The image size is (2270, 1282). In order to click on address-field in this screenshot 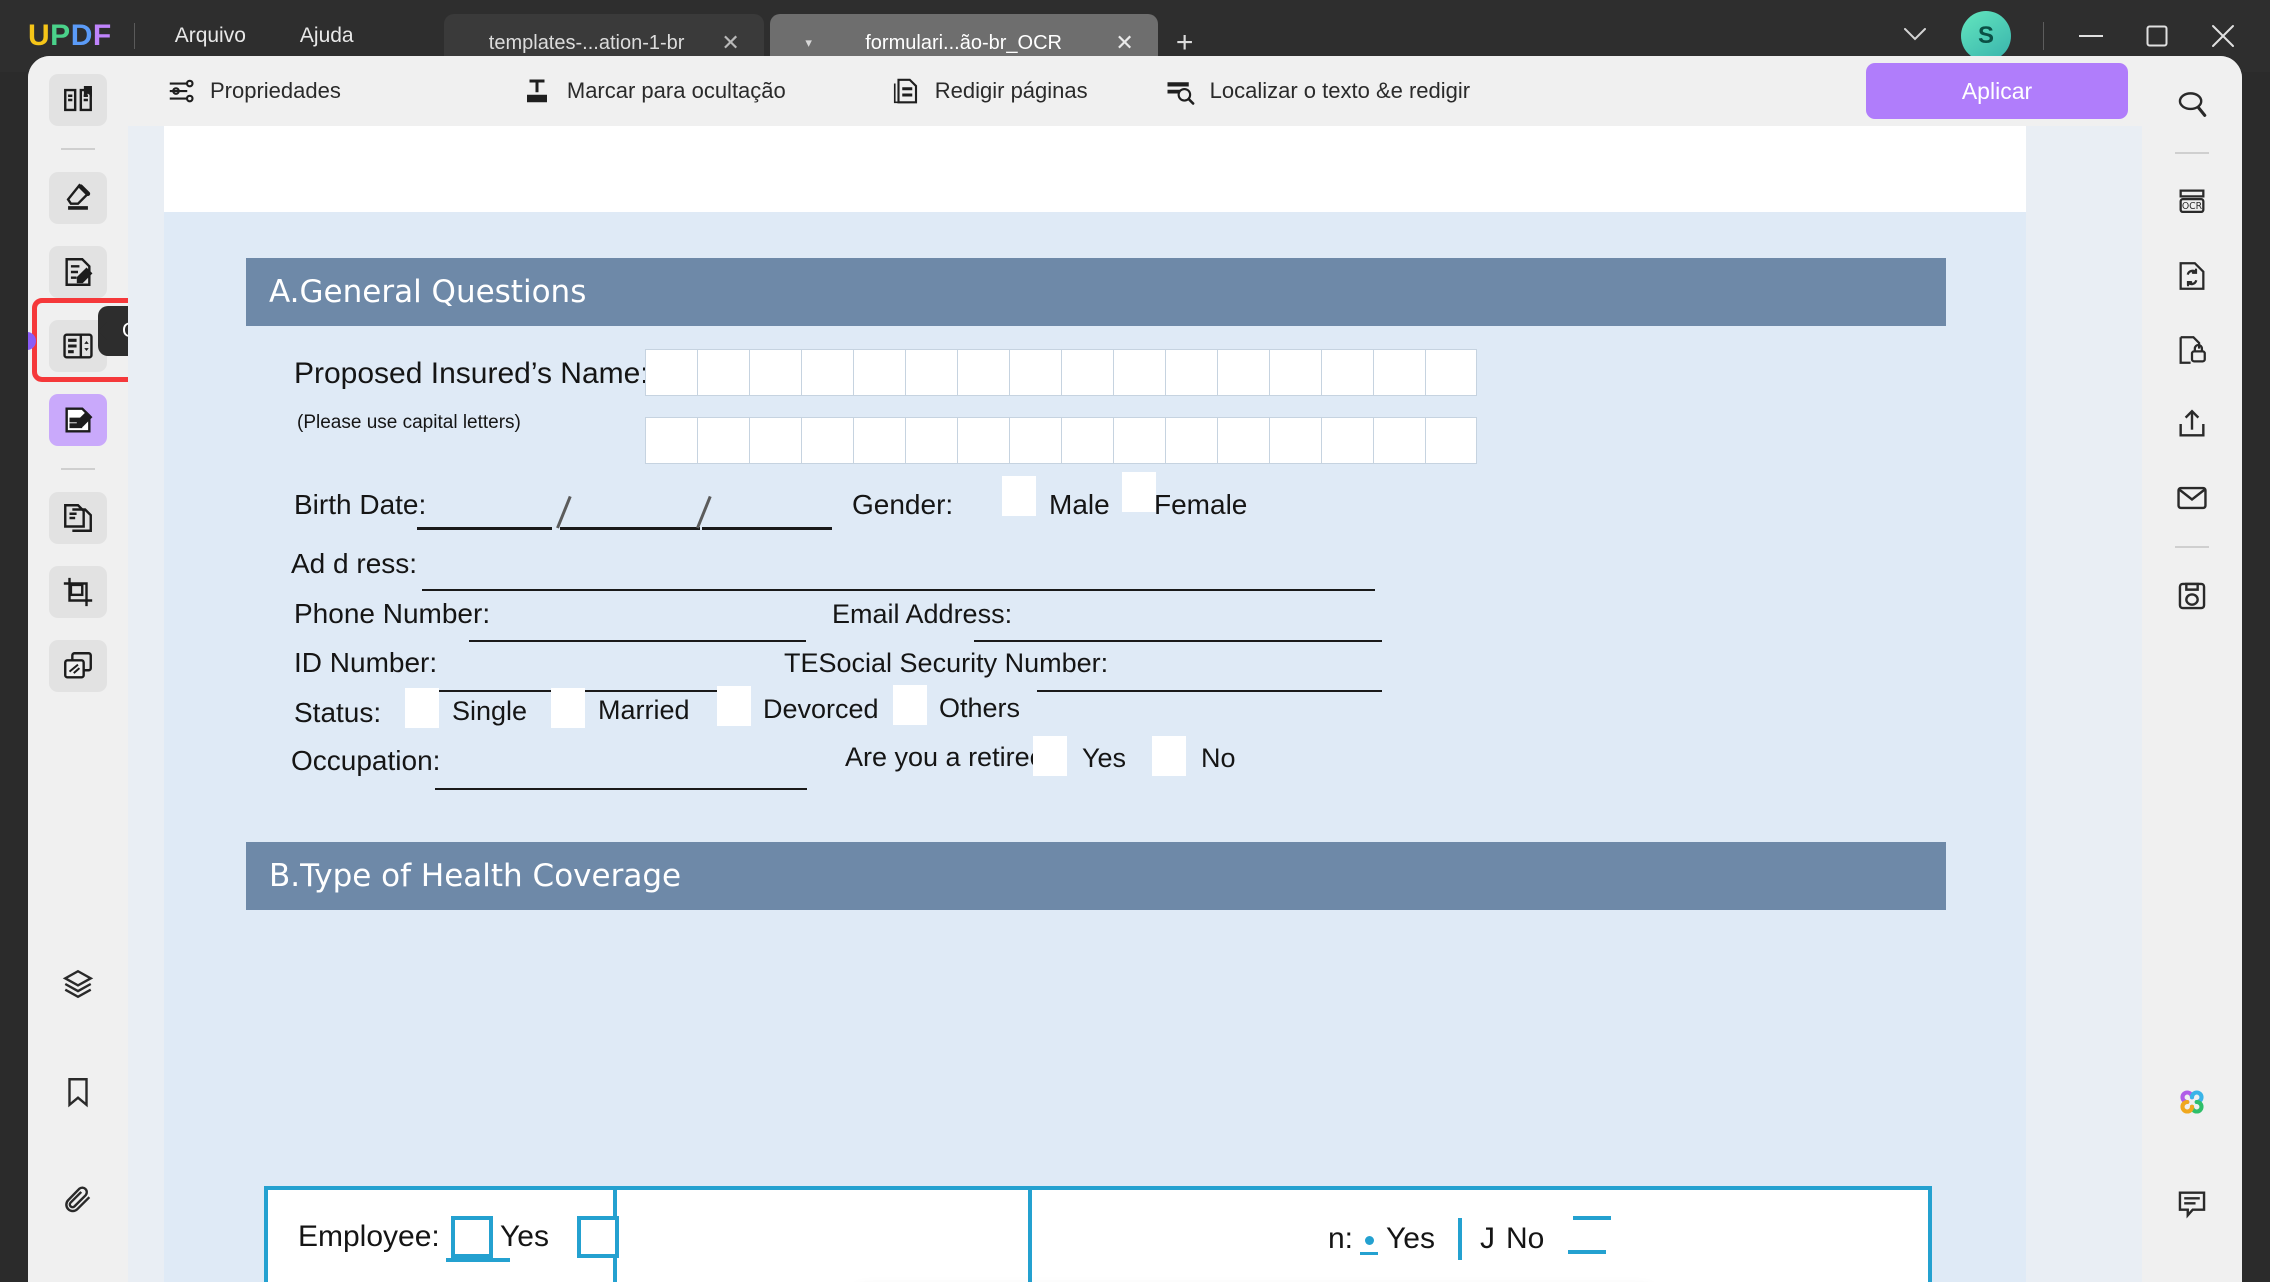, I will do `click(898, 590)`.